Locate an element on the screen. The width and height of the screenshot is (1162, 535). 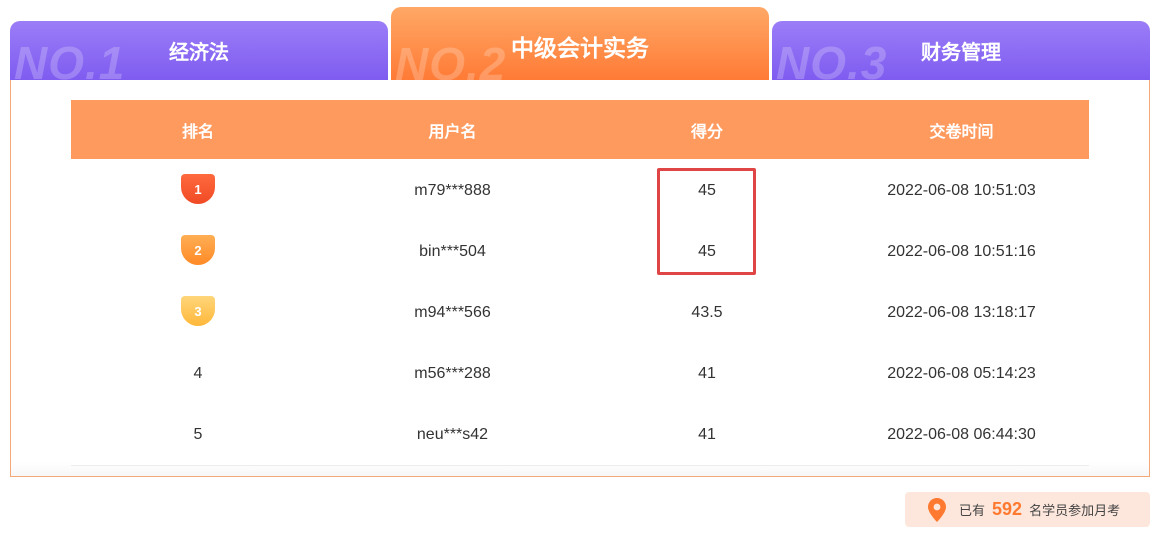
rank-value: 5 is located at coordinates (198, 434).